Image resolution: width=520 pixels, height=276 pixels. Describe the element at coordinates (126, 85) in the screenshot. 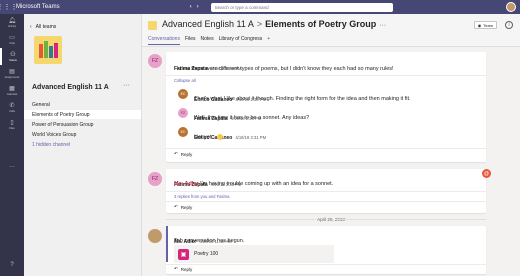

I see `team-more-icon: ···` at that location.